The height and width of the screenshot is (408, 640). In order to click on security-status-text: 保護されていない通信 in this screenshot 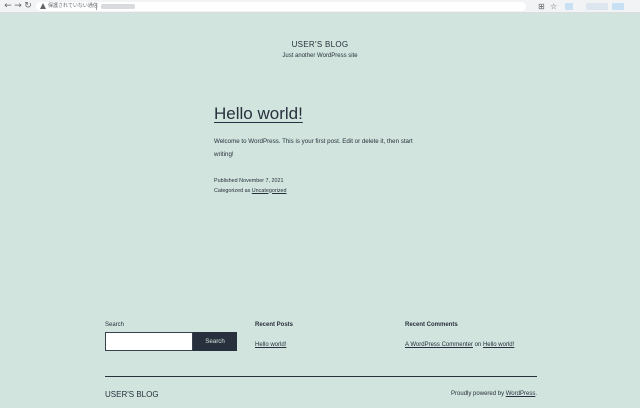, I will do `click(73, 6)`.